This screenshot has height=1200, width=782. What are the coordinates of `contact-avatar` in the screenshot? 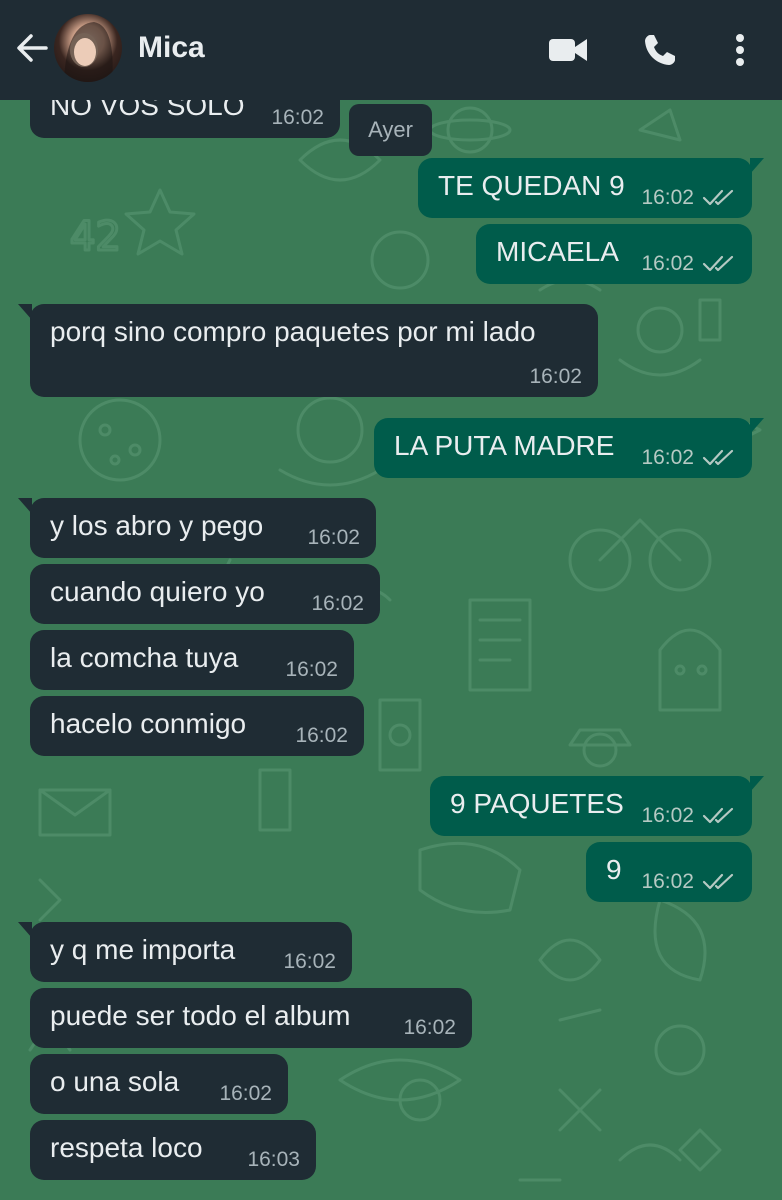 It's located at (88, 48).